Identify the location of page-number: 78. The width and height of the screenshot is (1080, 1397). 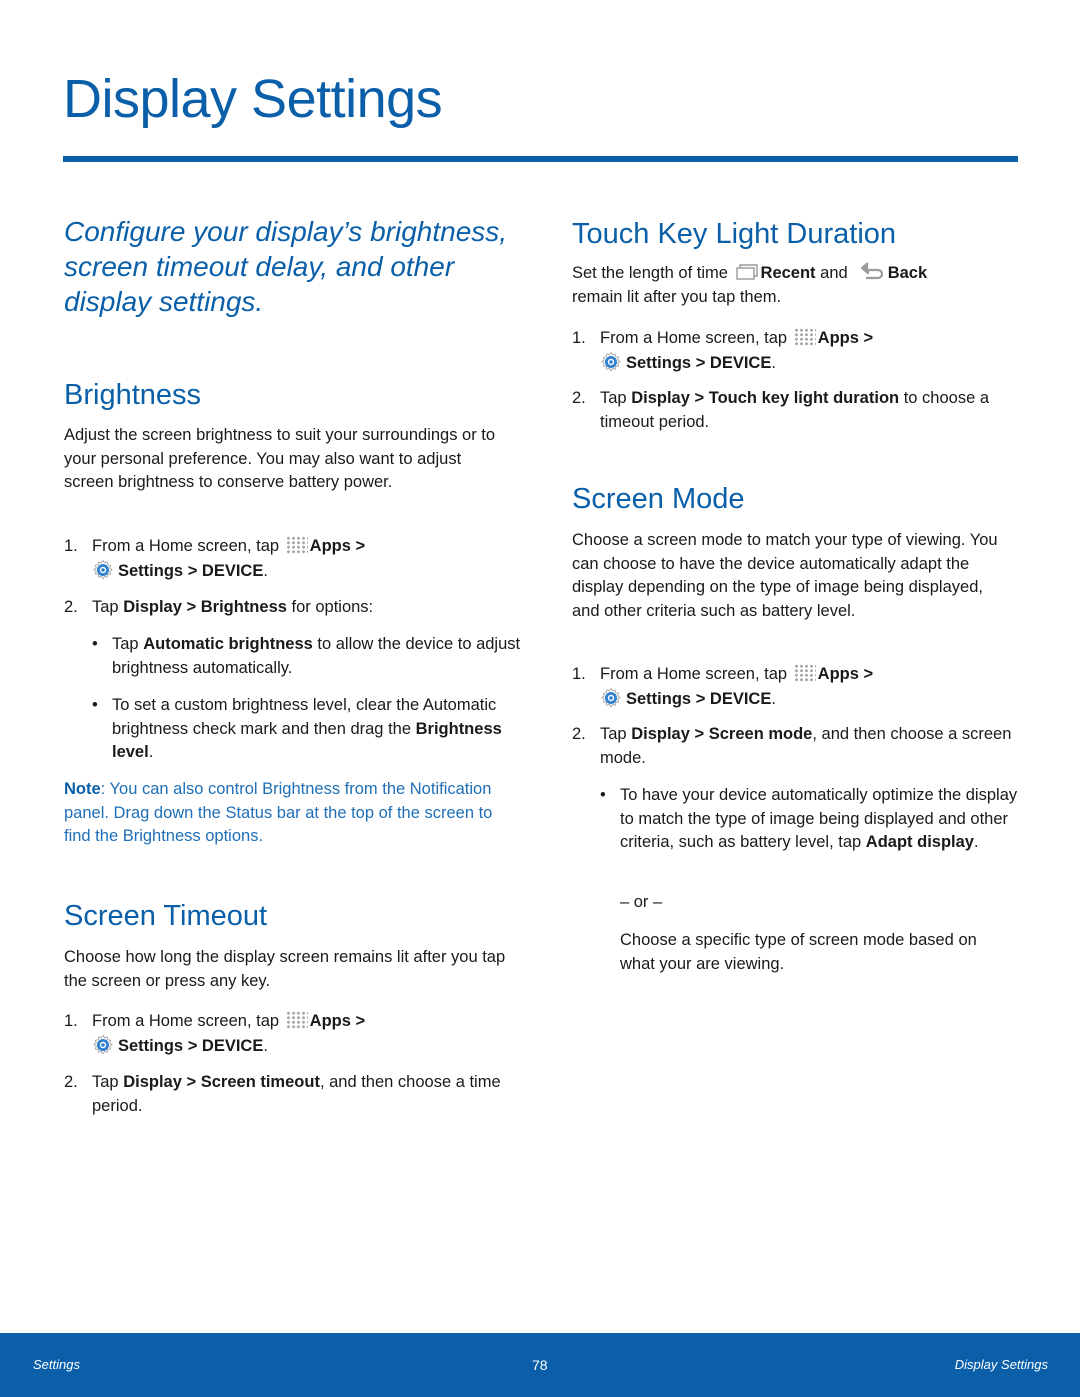
(540, 1365).